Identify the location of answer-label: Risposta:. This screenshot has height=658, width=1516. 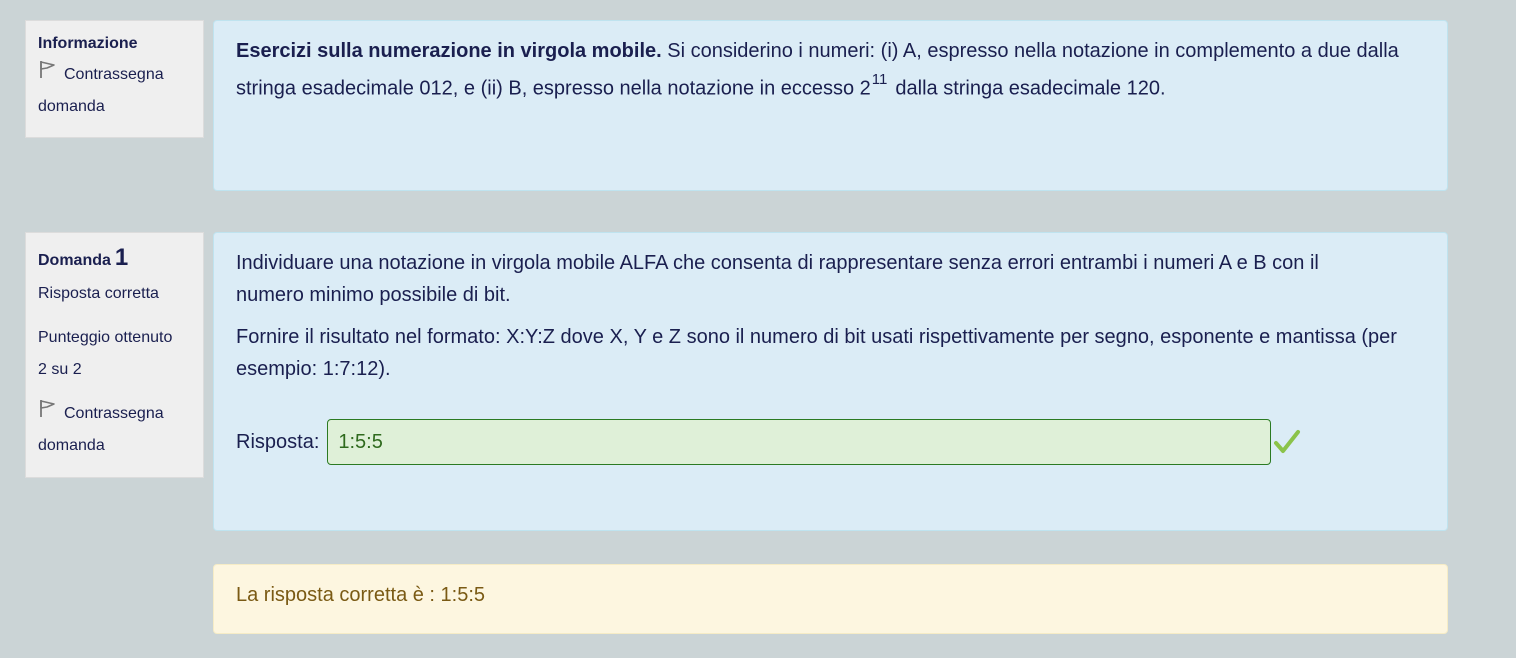
(278, 442).